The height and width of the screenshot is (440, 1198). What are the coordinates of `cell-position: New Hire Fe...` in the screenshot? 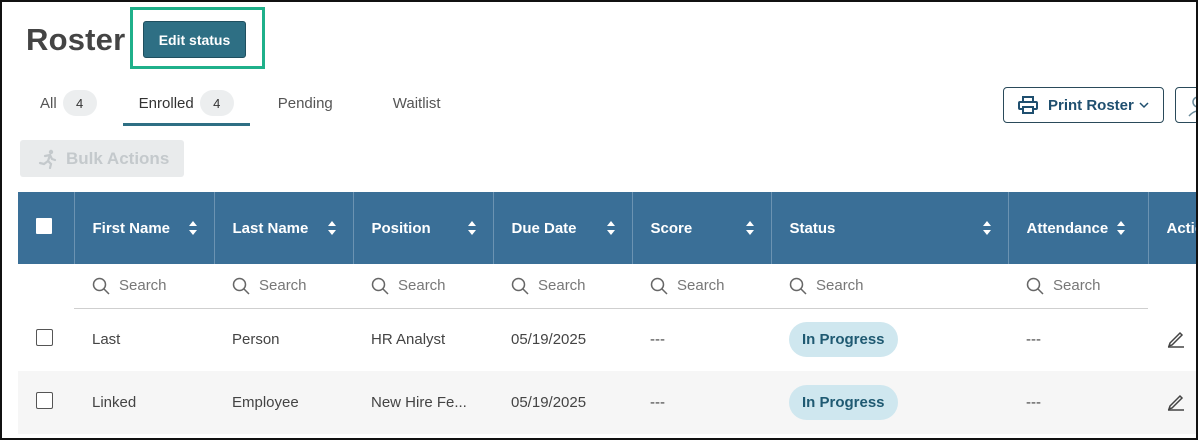 It's located at (423, 402).